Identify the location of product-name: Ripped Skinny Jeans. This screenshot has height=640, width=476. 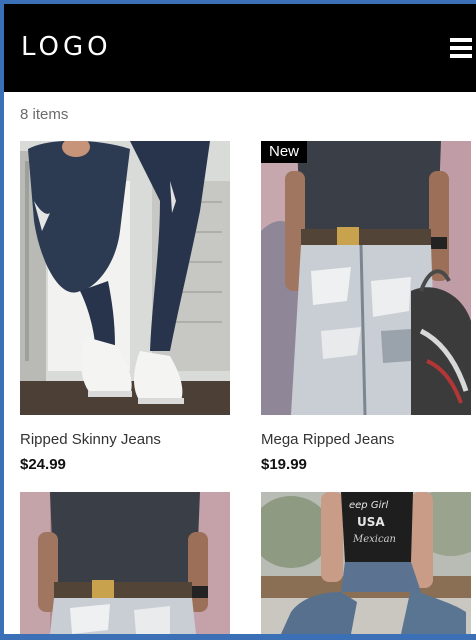
(130, 439).